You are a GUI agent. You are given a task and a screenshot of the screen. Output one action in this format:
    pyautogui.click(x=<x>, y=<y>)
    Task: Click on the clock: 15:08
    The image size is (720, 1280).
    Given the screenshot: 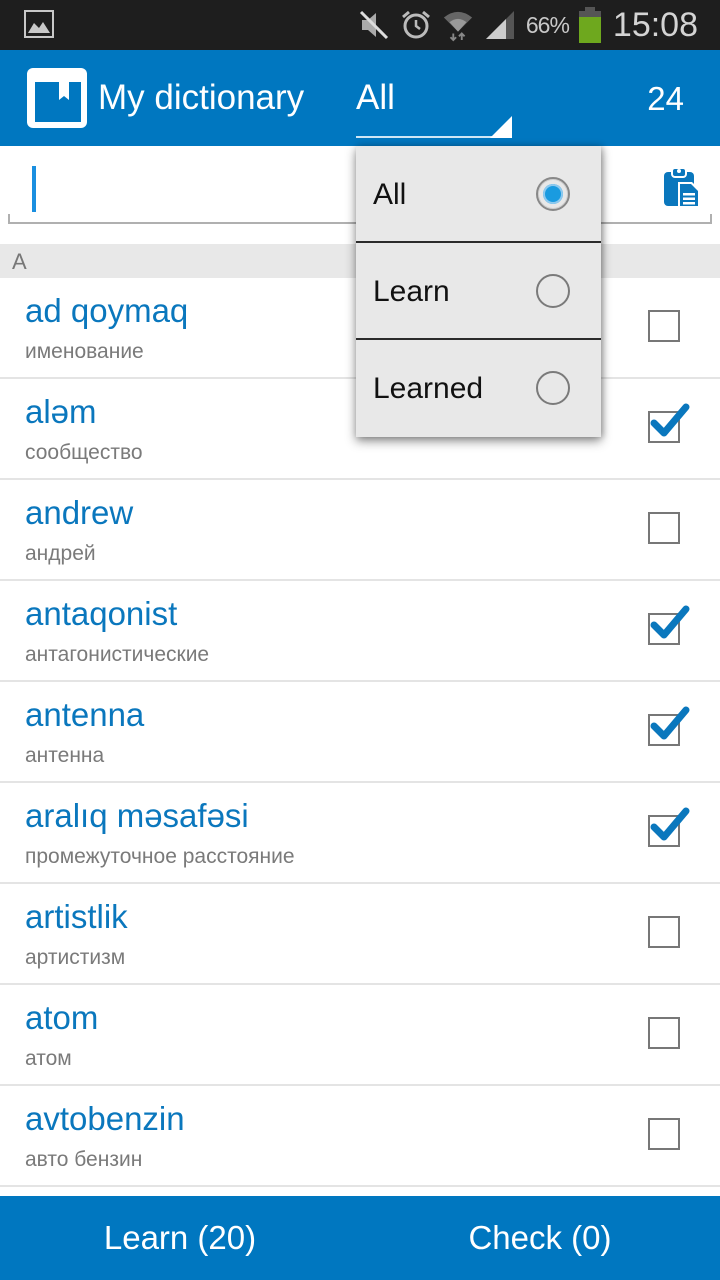 What is the action you would take?
    pyautogui.click(x=655, y=24)
    